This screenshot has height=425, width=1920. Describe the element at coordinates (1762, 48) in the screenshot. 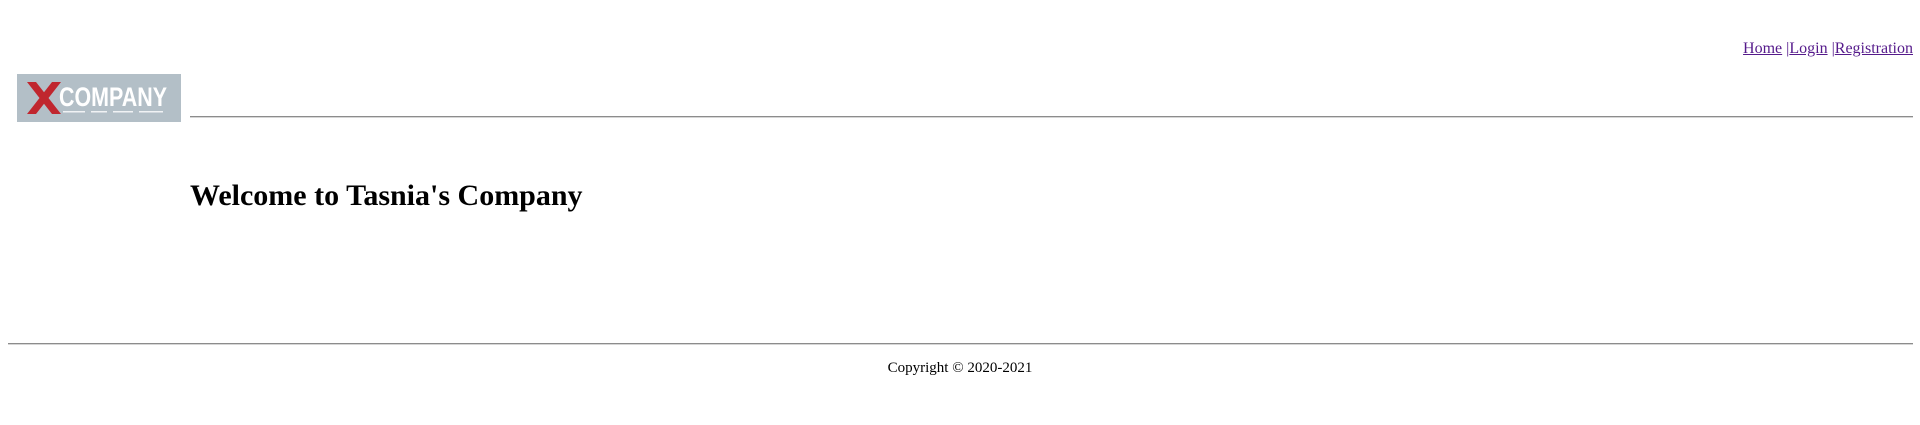

I see `nav-link-home: Home` at that location.